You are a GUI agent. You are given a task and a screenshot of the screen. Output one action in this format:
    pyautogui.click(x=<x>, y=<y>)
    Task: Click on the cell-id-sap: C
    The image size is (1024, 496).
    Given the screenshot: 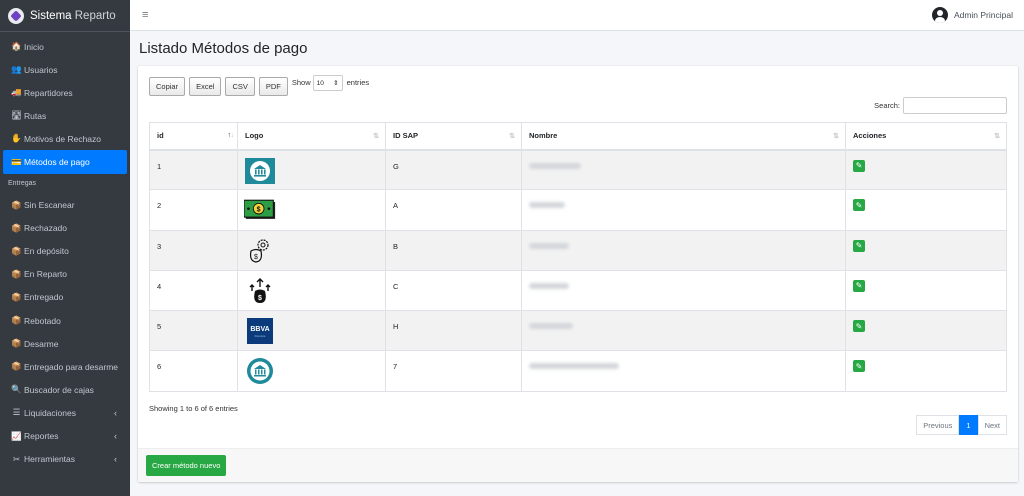 What is the action you would take?
    pyautogui.click(x=453, y=290)
    